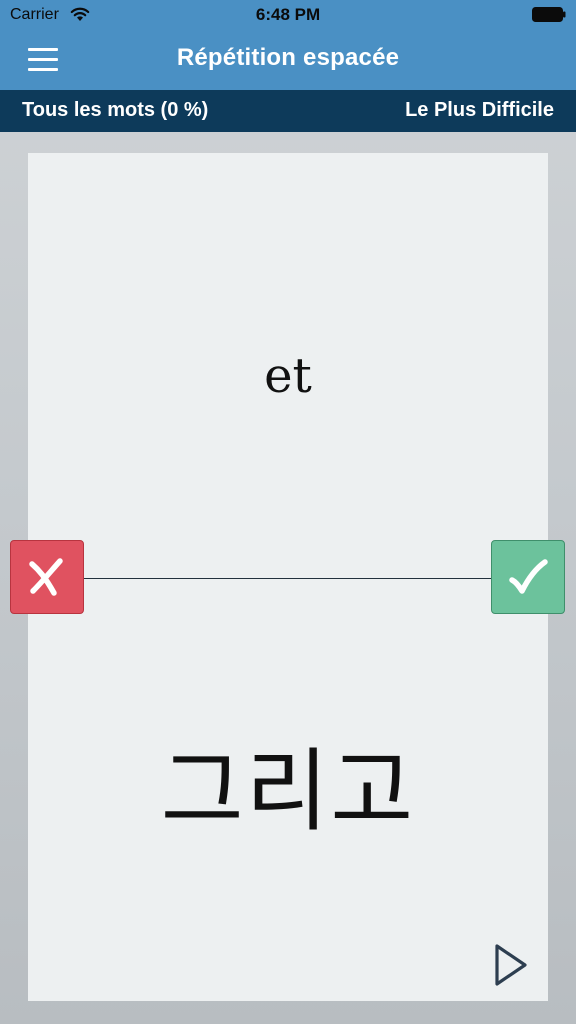 The width and height of the screenshot is (576, 1024). Describe the element at coordinates (511, 965) in the screenshot. I see `play-icon` at that location.